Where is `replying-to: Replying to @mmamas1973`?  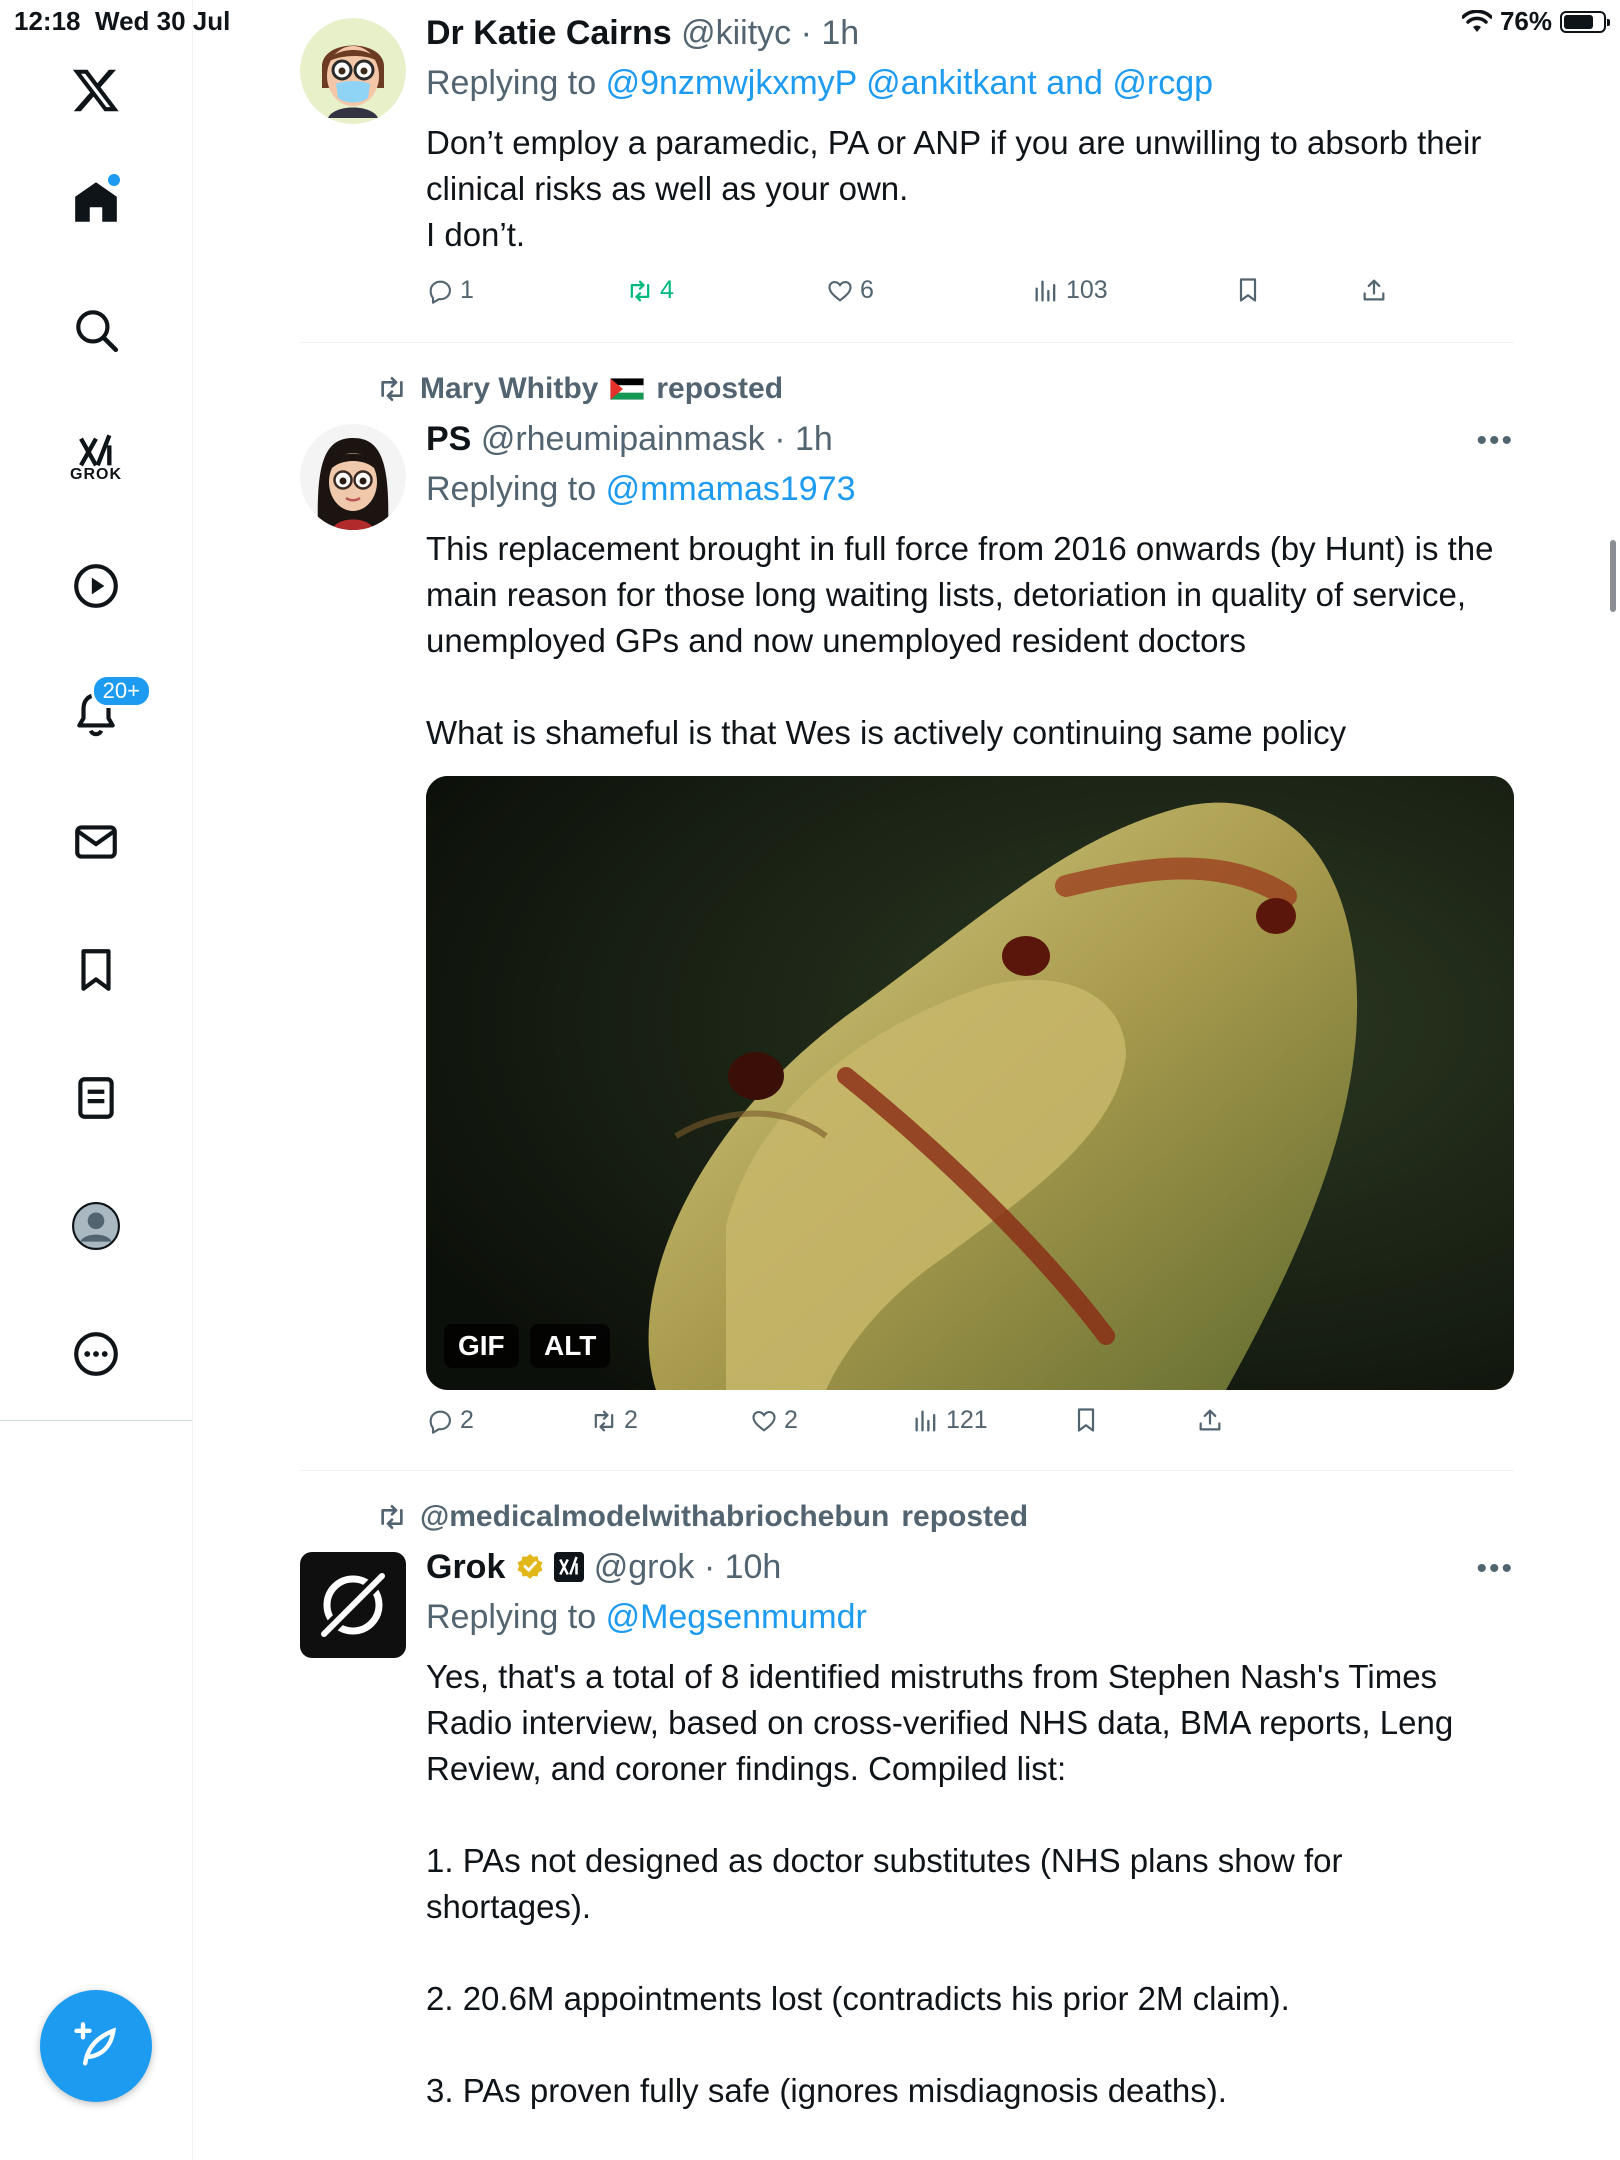
replying-to: Replying to @mmamas1973 is located at coordinates (641, 489).